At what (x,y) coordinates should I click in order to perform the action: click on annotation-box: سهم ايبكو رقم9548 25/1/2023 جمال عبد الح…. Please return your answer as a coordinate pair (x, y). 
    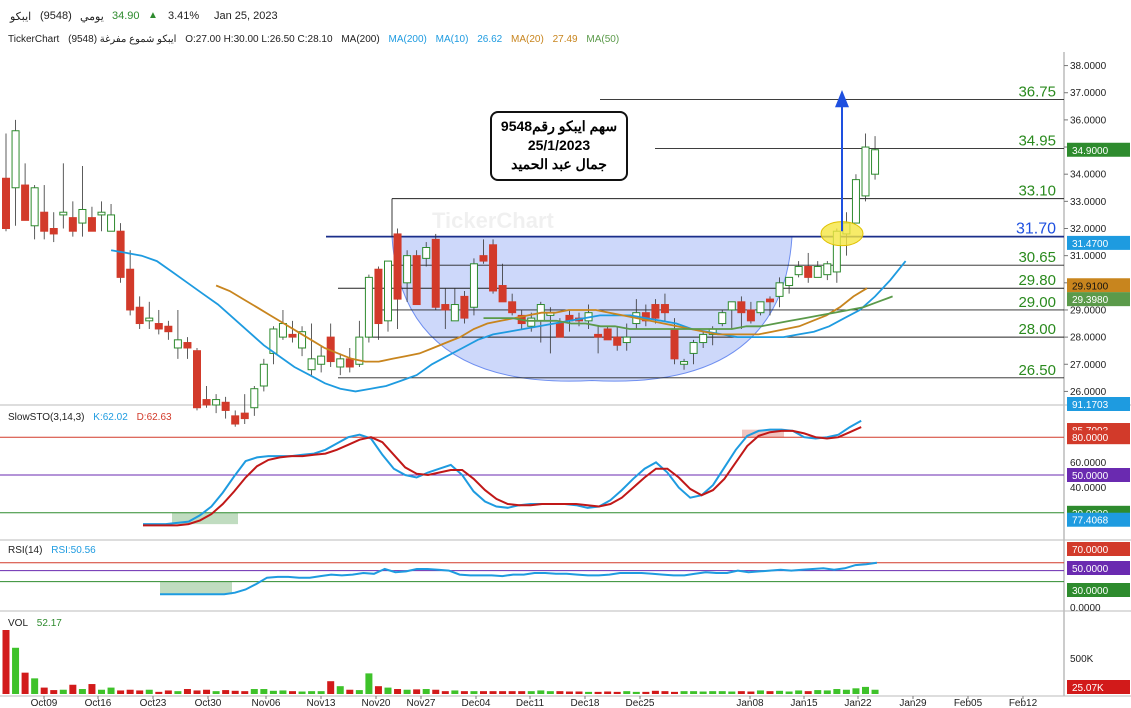
    Looking at the image, I should click on (559, 146).